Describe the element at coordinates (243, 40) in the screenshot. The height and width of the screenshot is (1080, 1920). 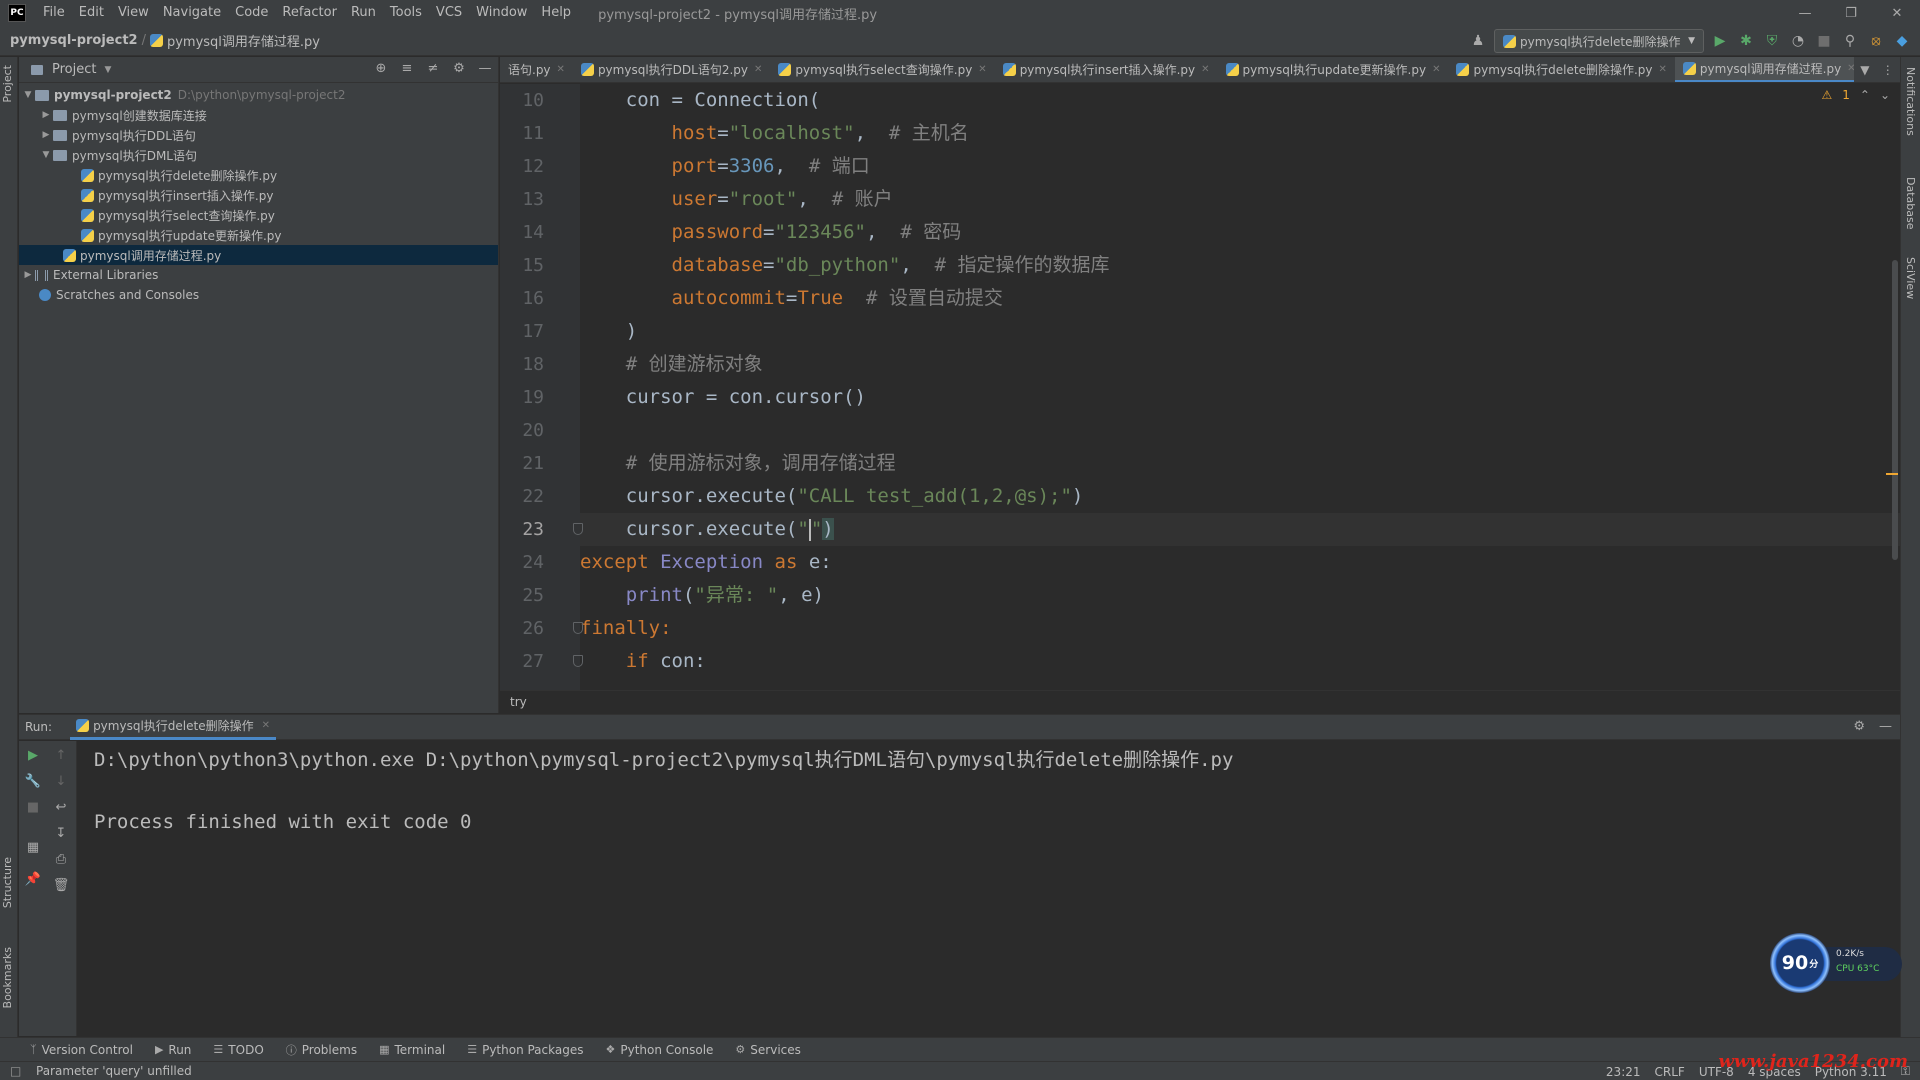
I see `breadcrumb-file: pymysql调用存储过程.py` at that location.